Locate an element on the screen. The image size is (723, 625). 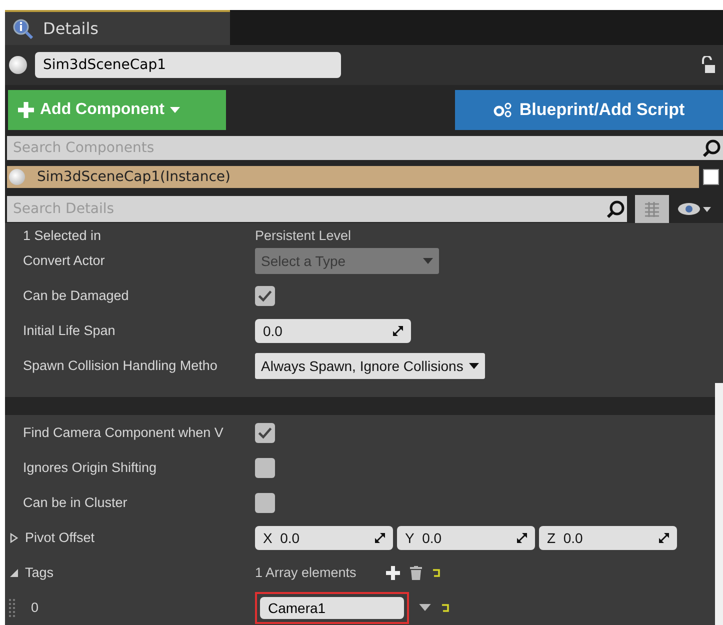
property-label: Can be in Cluster is located at coordinates (75, 502).